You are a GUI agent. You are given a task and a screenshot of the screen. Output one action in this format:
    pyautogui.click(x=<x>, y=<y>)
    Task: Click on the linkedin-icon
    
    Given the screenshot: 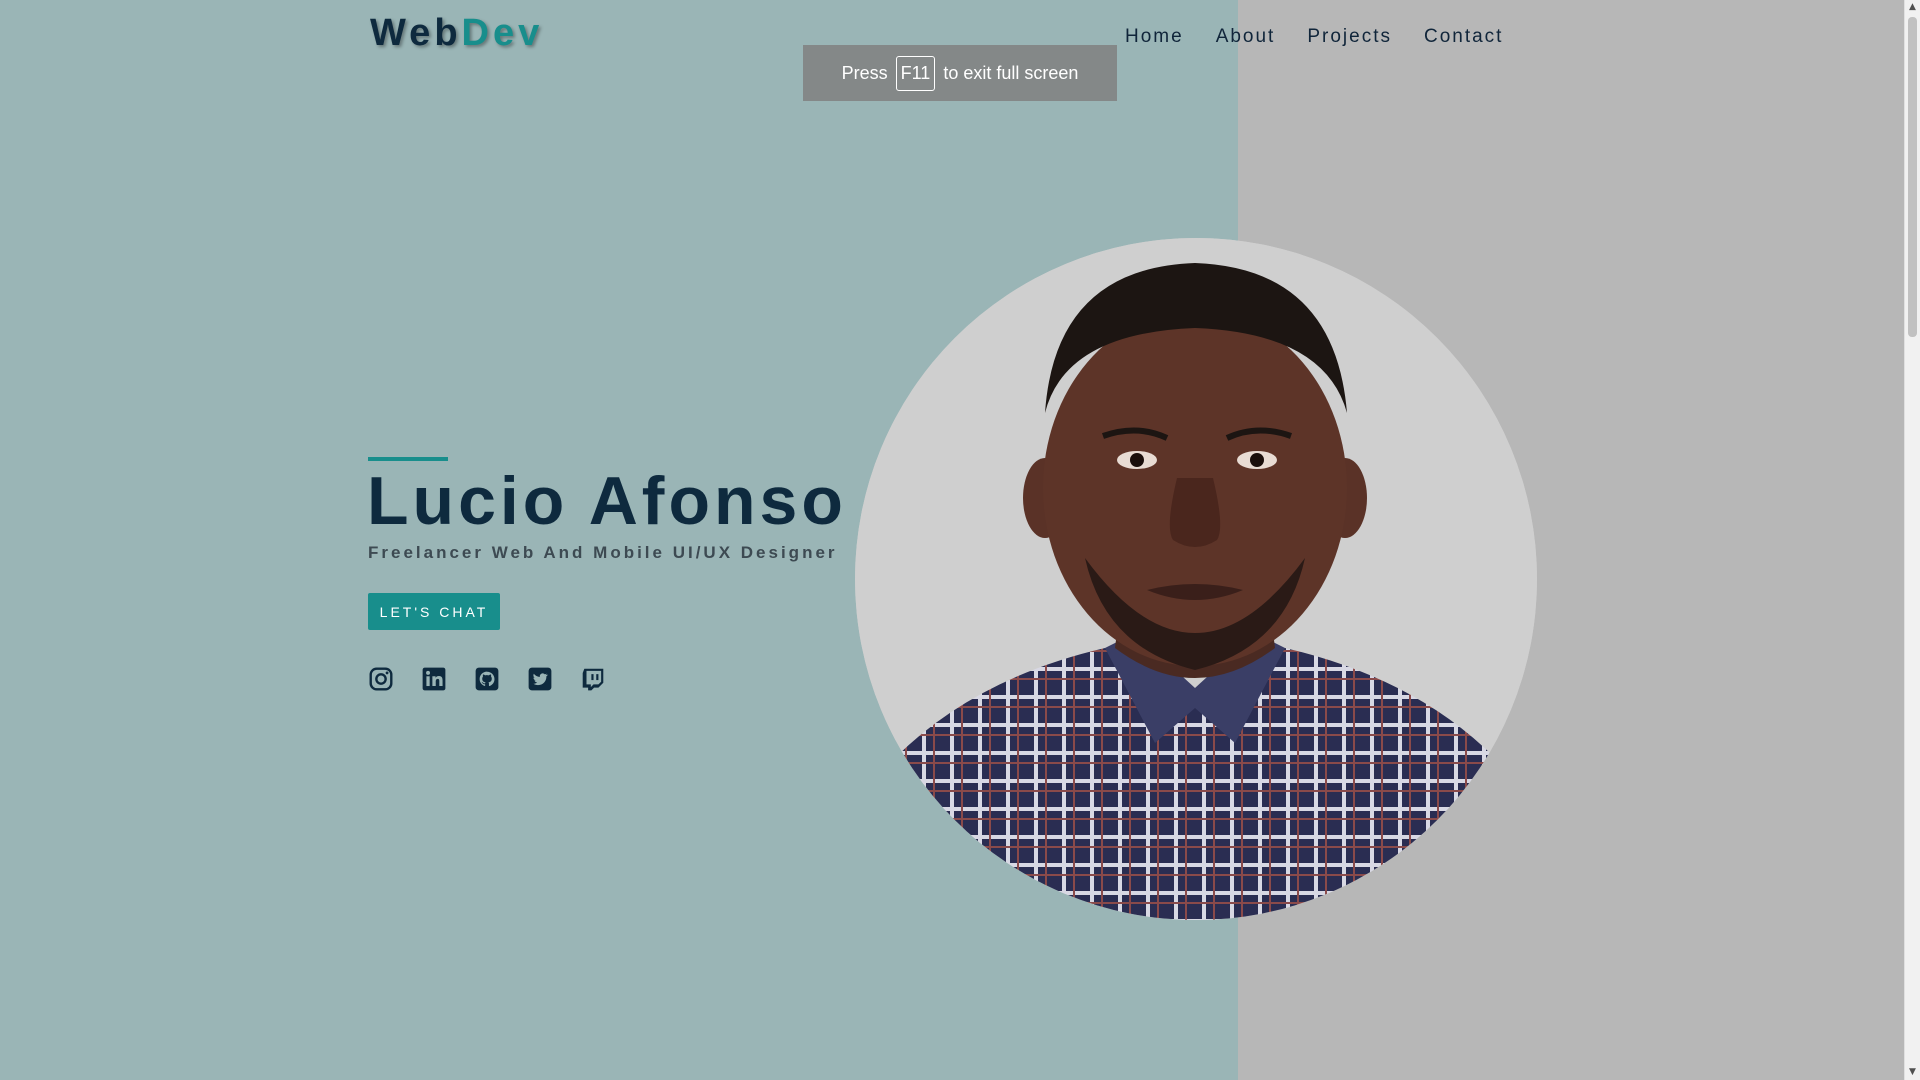 What is the action you would take?
    pyautogui.click(x=434, y=679)
    